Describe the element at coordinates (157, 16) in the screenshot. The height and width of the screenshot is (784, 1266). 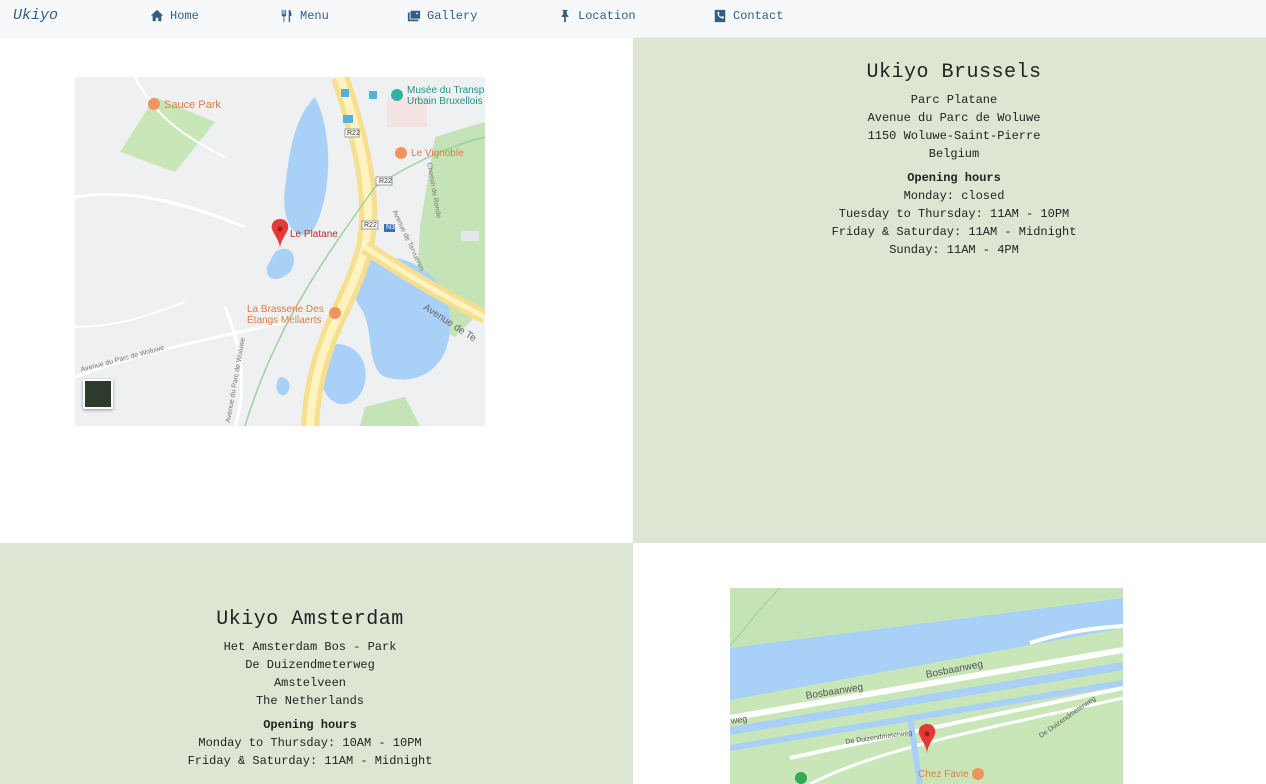
I see `home-icon` at that location.